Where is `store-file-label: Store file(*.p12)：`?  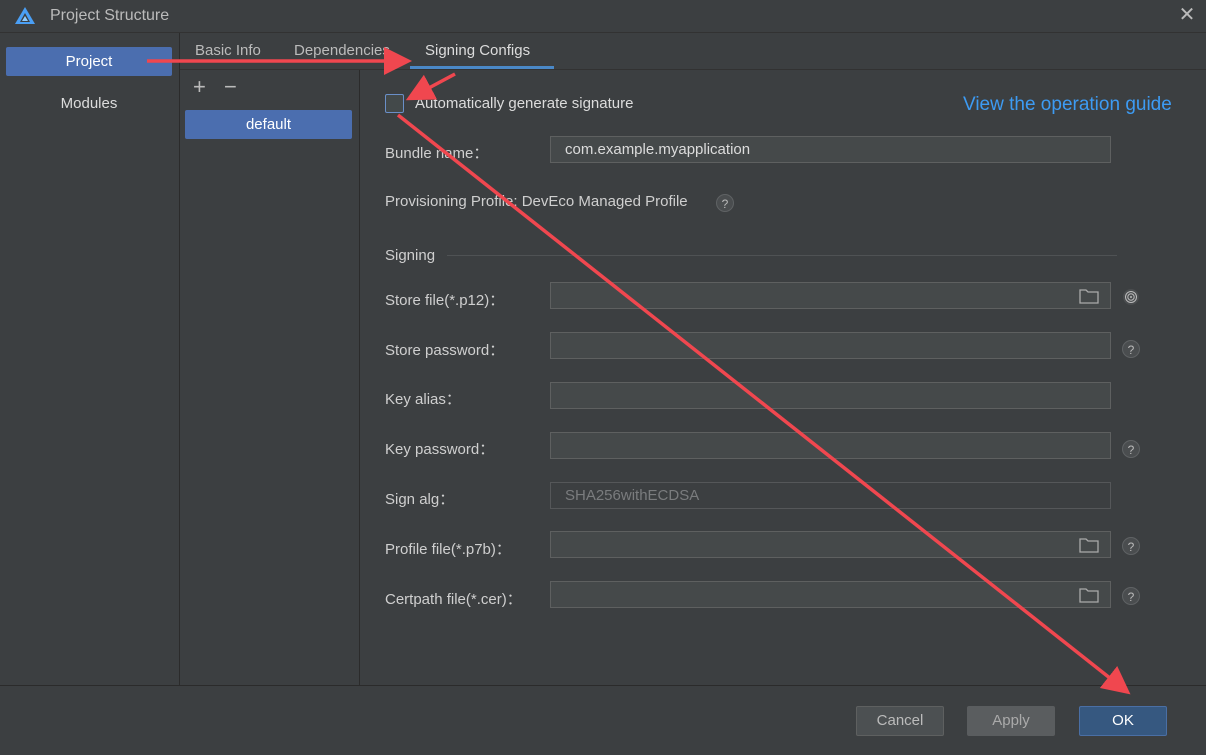 store-file-label: Store file(*.p12)： is located at coordinates (445, 300).